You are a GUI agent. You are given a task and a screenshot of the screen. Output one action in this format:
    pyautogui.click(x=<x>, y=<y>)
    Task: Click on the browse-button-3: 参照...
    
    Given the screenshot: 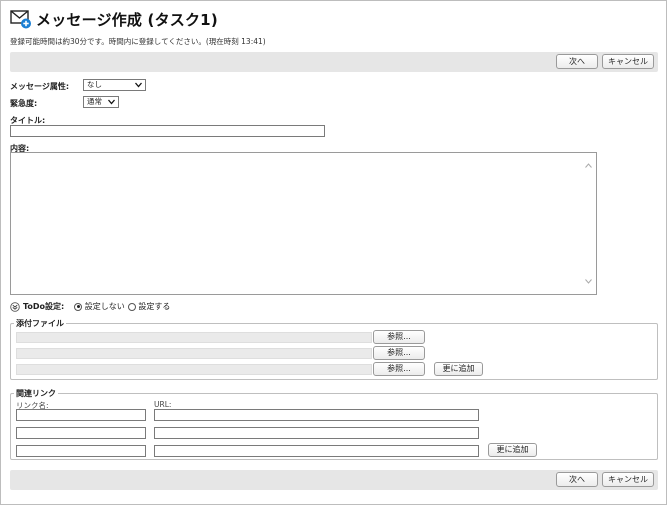 What is the action you would take?
    pyautogui.click(x=399, y=369)
    